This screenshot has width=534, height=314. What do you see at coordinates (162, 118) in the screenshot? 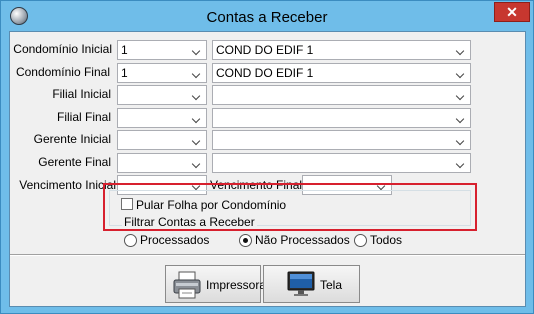
I see `filial-final-code-select` at bounding box center [162, 118].